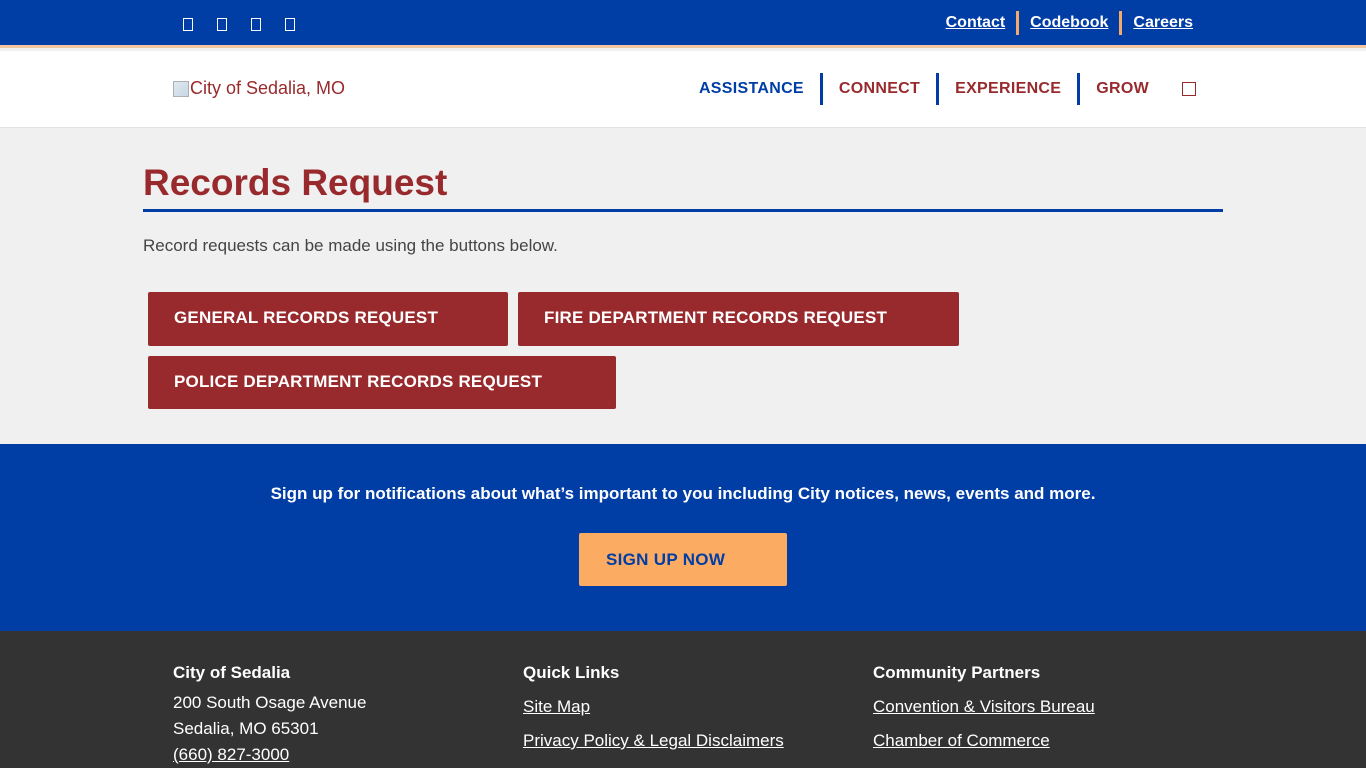  What do you see at coordinates (233, 24) in the screenshot?
I see `twitter-icon` at bounding box center [233, 24].